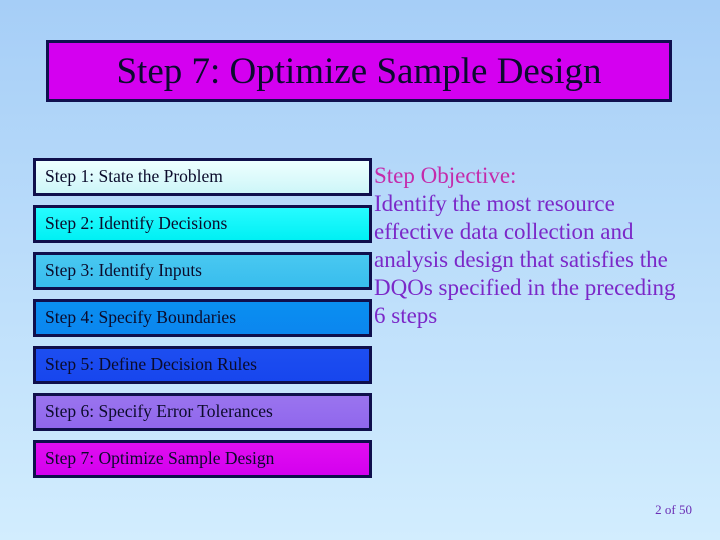 This screenshot has width=720, height=540. I want to click on page-title: Step 7: Optimize Sample Design, so click(359, 71).